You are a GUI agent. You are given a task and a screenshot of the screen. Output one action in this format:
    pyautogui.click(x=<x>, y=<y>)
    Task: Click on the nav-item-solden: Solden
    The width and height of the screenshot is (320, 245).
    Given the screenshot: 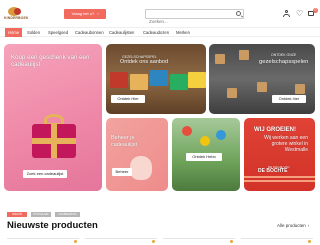 What is the action you would take?
    pyautogui.click(x=33, y=32)
    